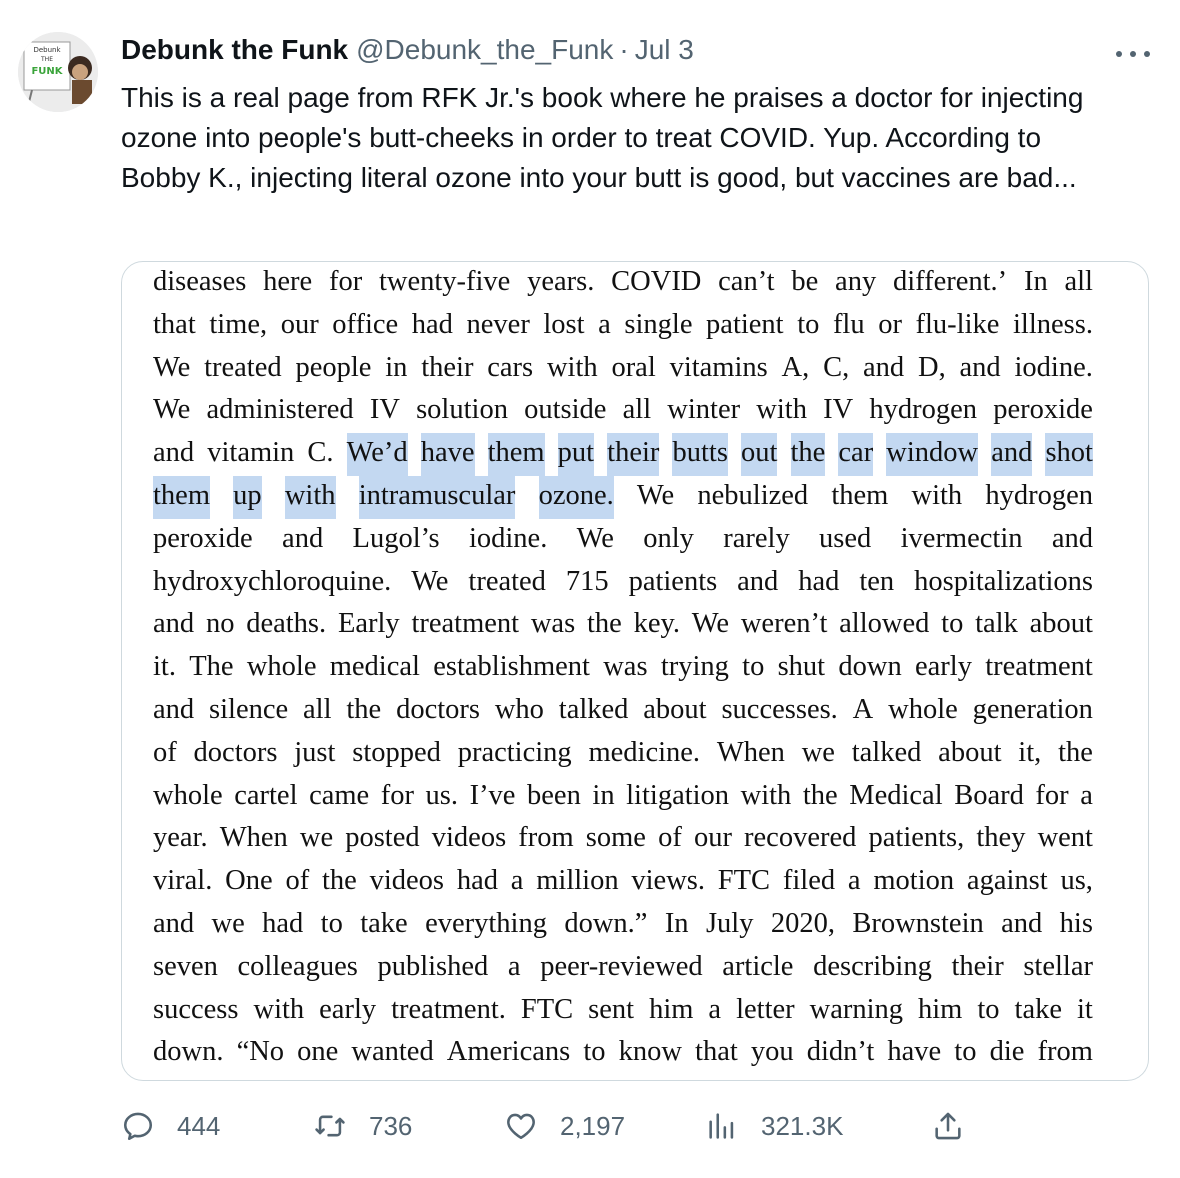 The width and height of the screenshot is (1180, 1178). Describe the element at coordinates (437, 497) in the screenshot. I see `book-word: intramuscular` at that location.